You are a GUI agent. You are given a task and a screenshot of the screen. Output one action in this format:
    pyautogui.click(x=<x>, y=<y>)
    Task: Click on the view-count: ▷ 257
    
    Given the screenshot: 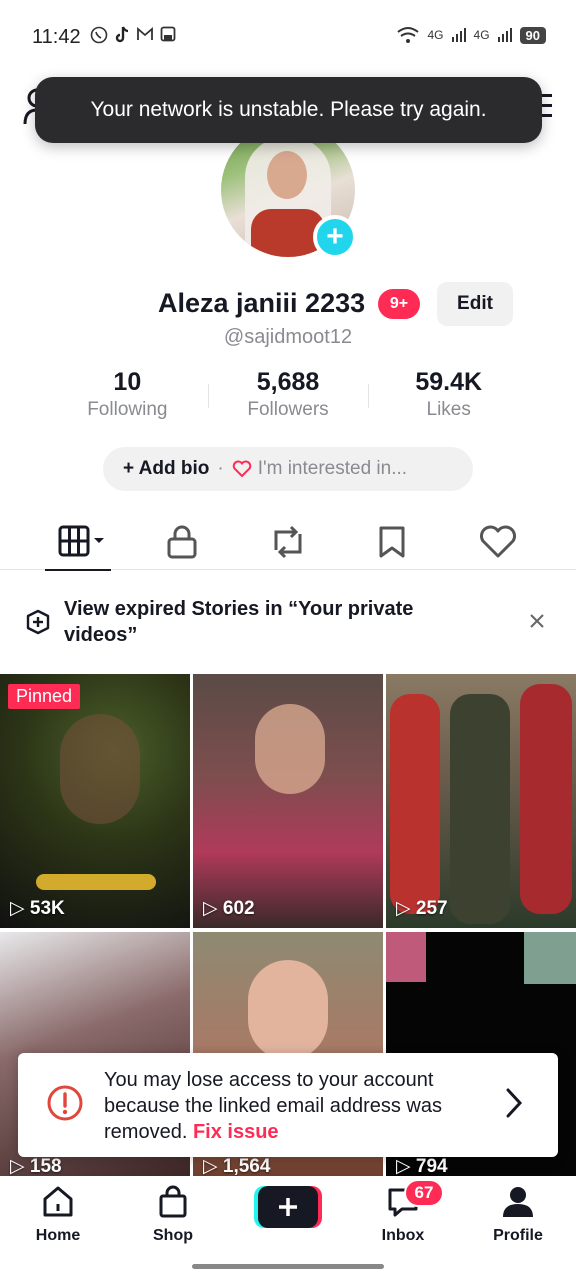 What is the action you would take?
    pyautogui.click(x=422, y=908)
    